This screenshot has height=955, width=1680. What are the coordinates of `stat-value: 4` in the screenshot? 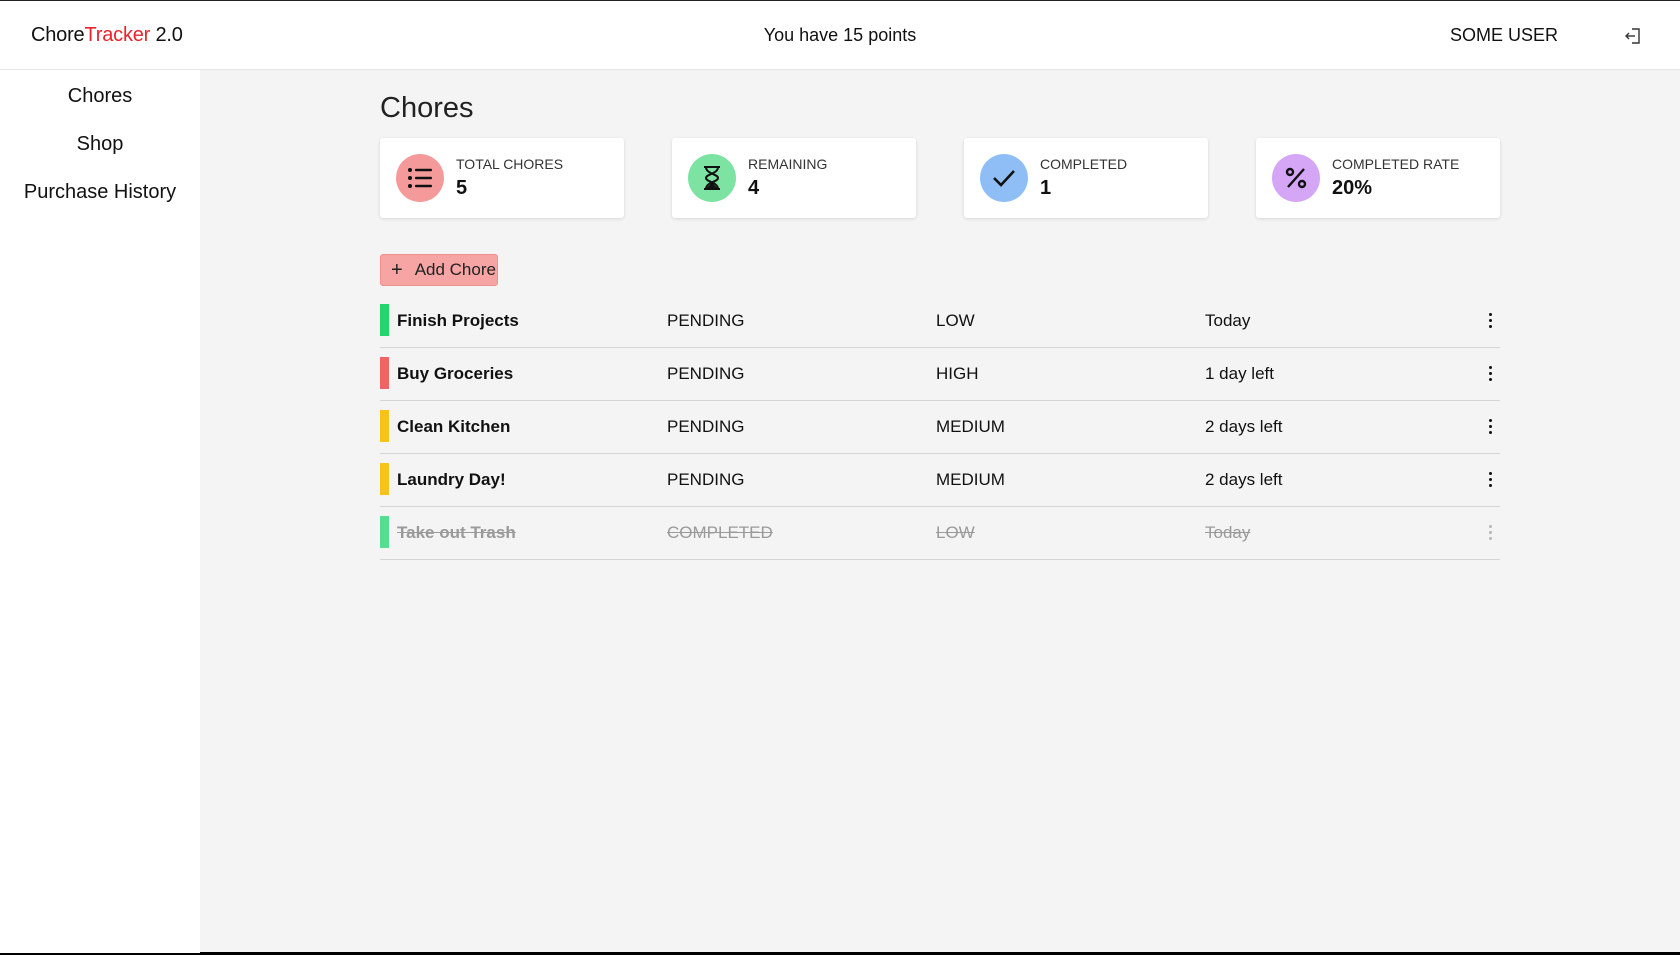 It's located at (754, 188).